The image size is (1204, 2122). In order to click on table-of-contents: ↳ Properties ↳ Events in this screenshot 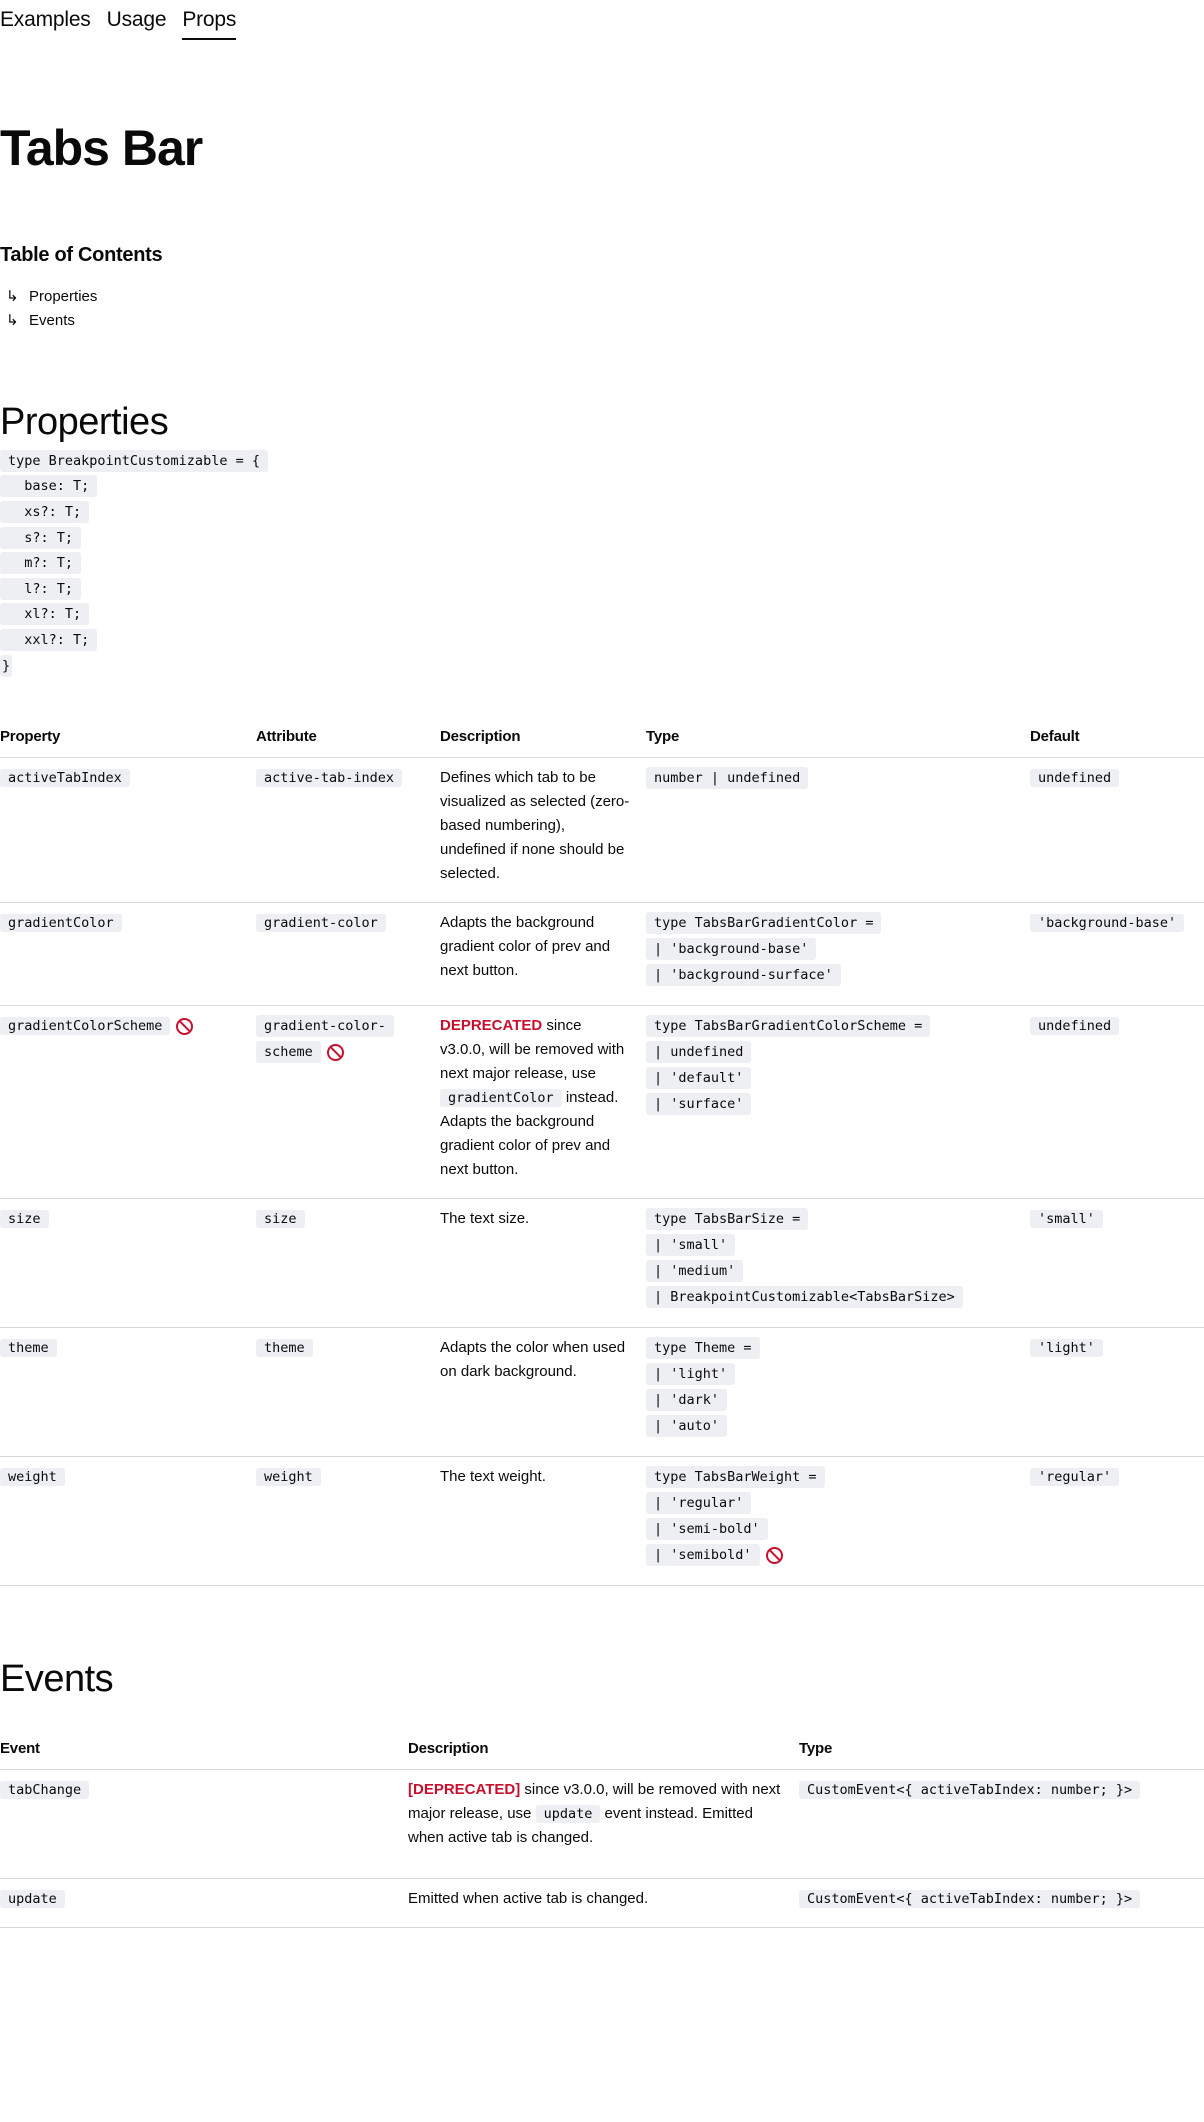, I will do `click(602, 308)`.